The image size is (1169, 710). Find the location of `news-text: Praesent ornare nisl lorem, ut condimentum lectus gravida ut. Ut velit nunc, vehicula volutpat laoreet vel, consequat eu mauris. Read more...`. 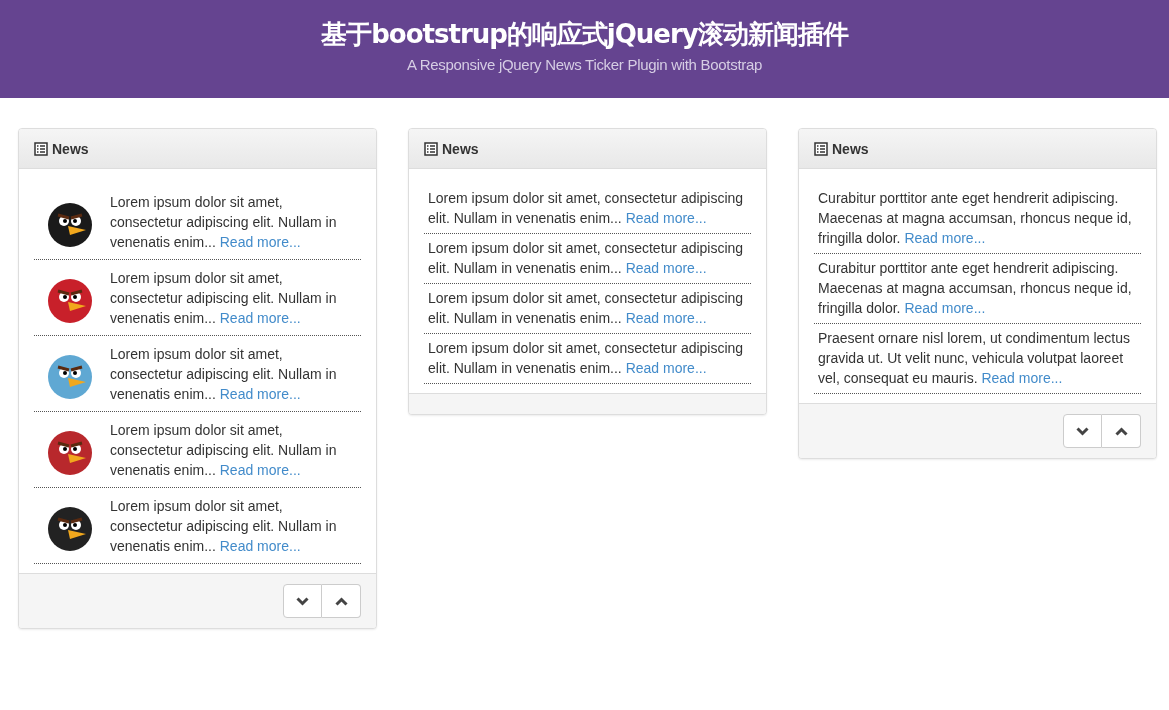

news-text: Praesent ornare nisl lorem, ut condimentum lectus gravida ut. Ut velit nunc, vehicula volutpat laoreet vel, consequat eu mauris. Read more... is located at coordinates (975, 358).